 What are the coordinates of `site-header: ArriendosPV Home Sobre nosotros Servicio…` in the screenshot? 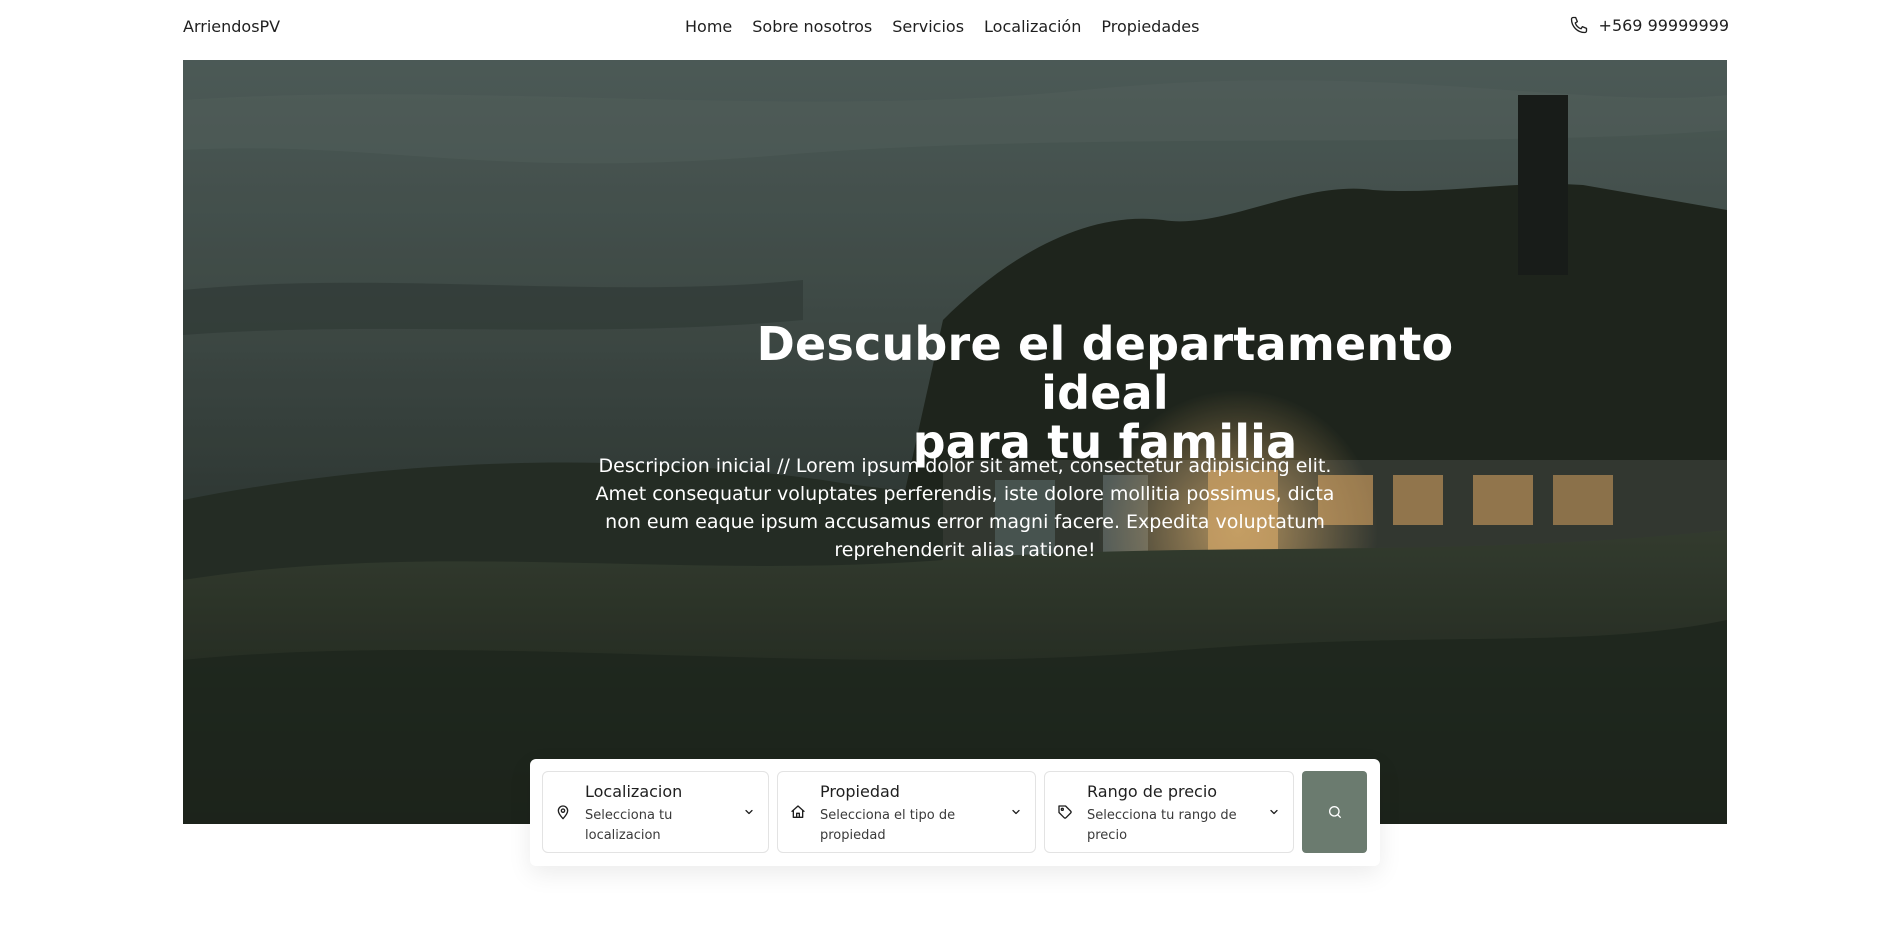 It's located at (950, 30).